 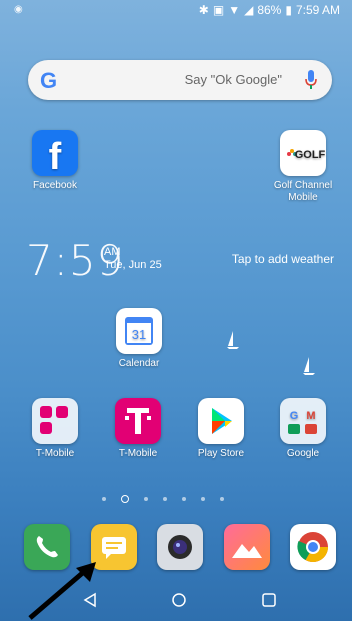 I want to click on page-dot-active, so click(x=125, y=499).